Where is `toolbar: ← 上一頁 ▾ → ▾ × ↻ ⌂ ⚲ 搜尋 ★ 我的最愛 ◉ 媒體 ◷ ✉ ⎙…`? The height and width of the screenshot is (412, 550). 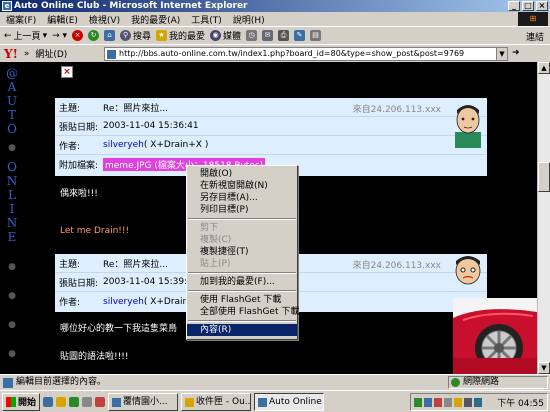 toolbar: ← 上一頁 ▾ → ▾ × ↻ ⌂ ⚲ 搜尋 ★ 我的最愛 ◉ 媒體 ◷ ✉ ⎙… is located at coordinates (275, 35).